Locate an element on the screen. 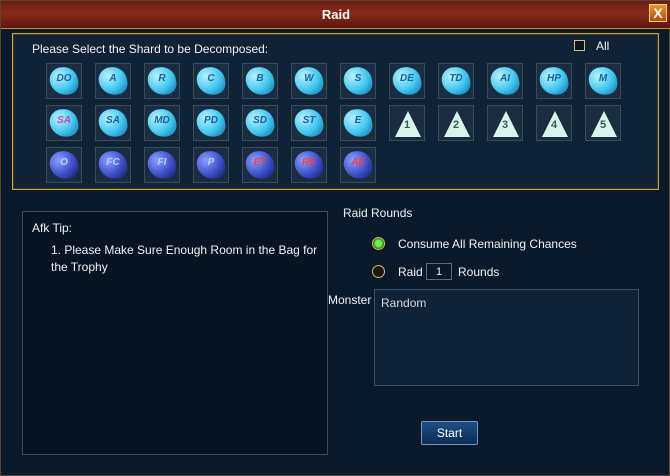  shard-label: A is located at coordinates (113, 78).